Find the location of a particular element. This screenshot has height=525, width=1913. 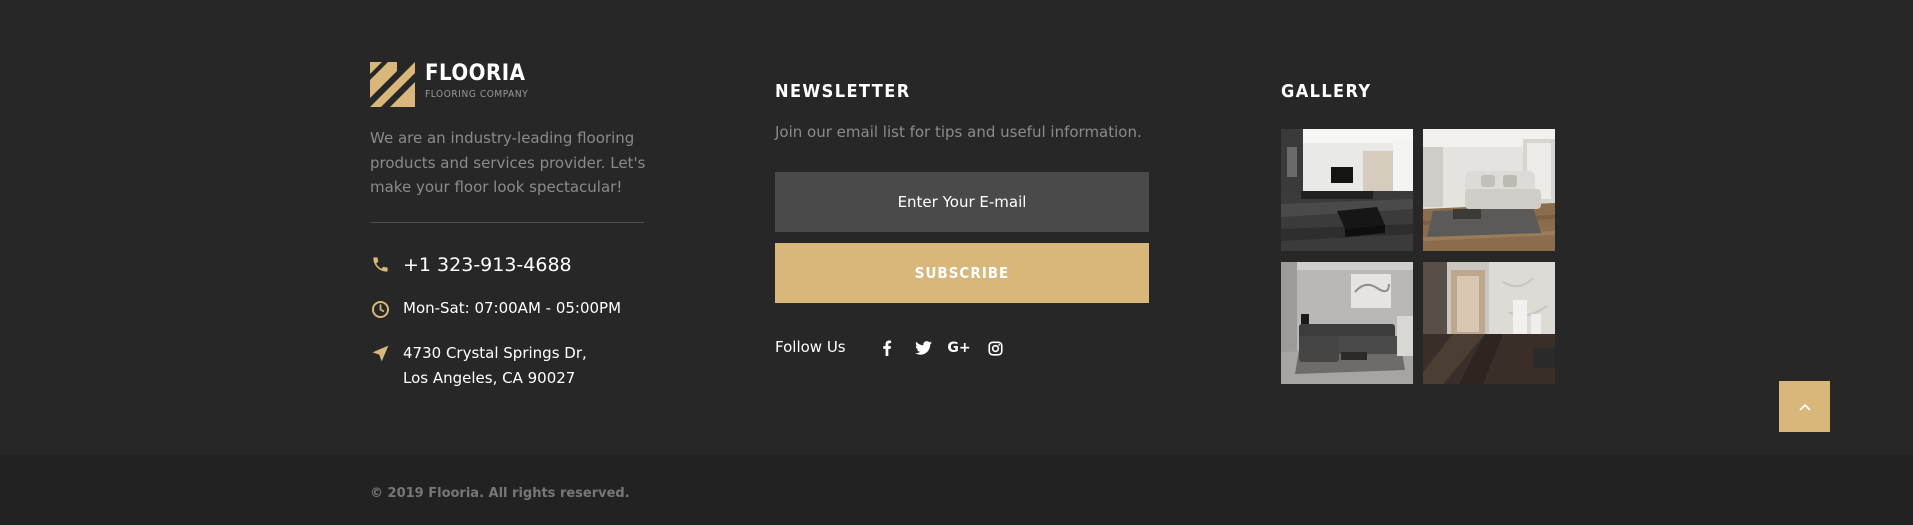

copyright-text: © 2019 Flooria. All rights reserved. is located at coordinates (500, 493).